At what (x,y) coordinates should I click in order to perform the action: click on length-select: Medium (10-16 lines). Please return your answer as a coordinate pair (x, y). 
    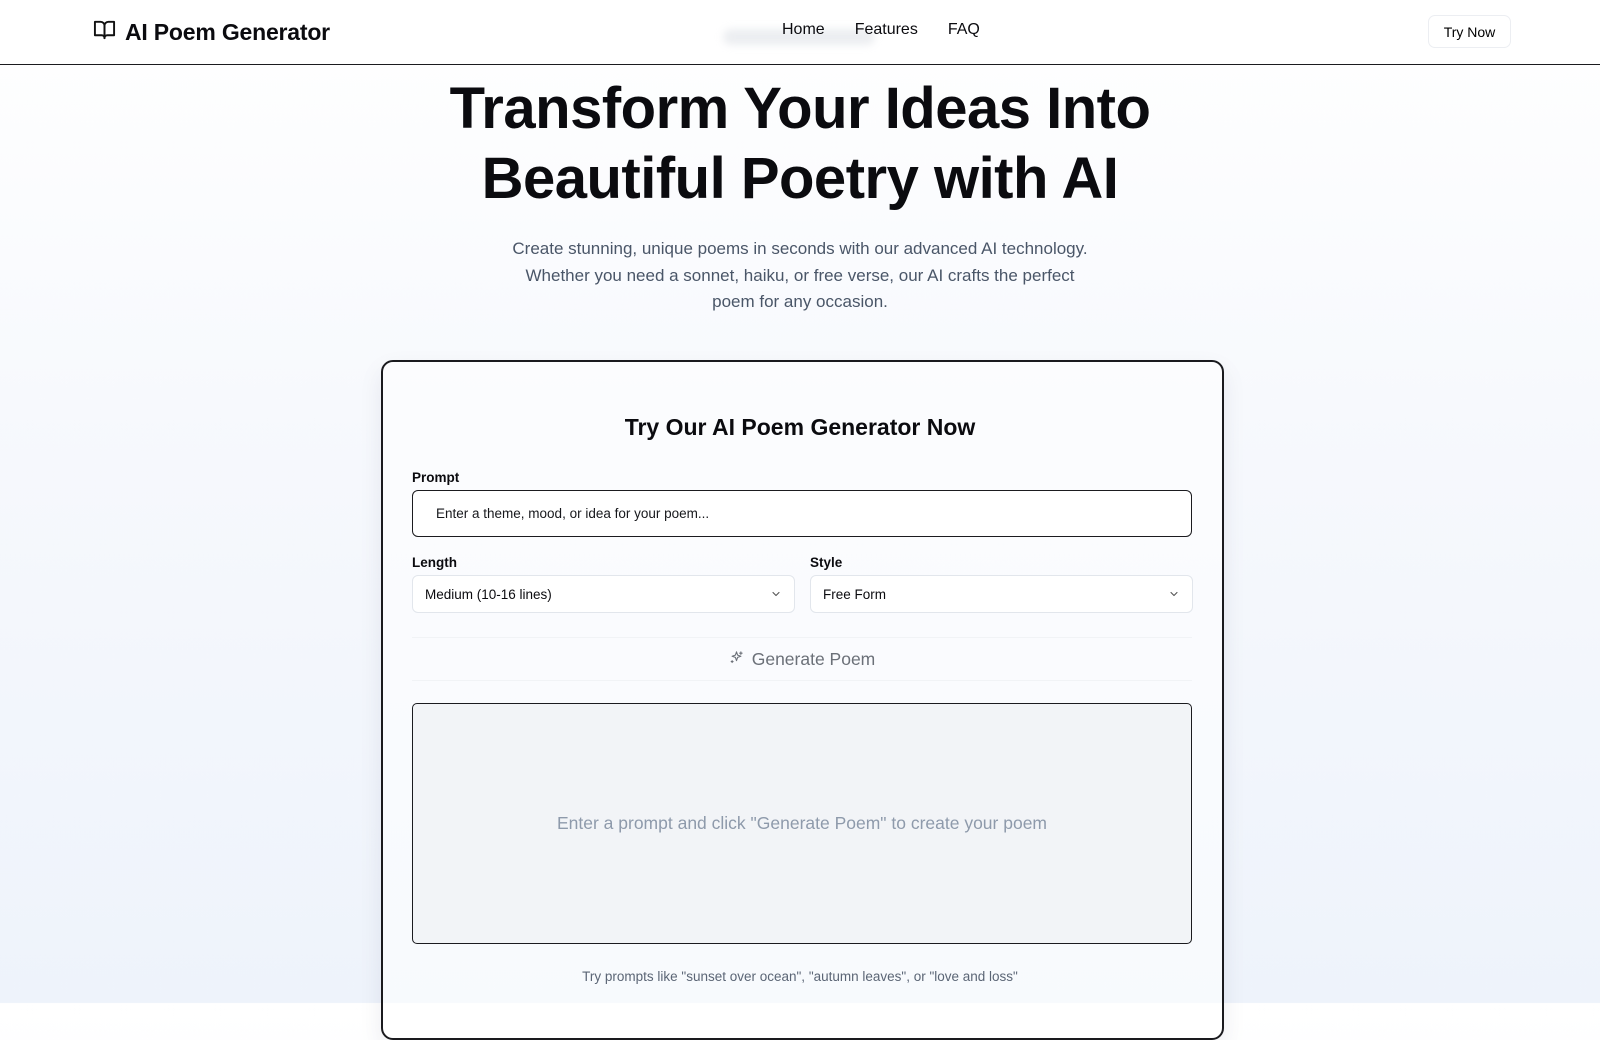
    Looking at the image, I should click on (603, 594).